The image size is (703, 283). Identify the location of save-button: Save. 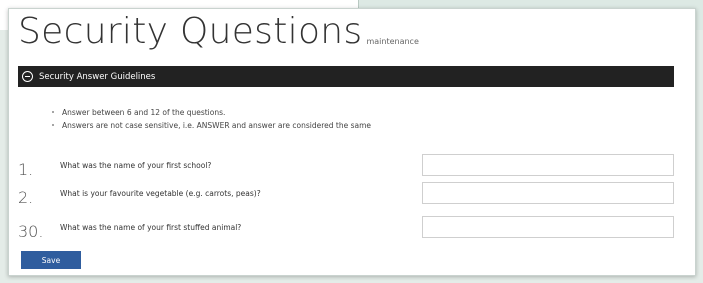
(51, 260).